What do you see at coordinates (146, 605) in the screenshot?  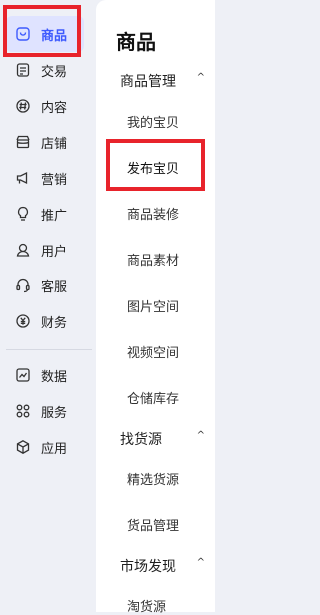 I see `menu-item-tao-supply: 淘货源` at bounding box center [146, 605].